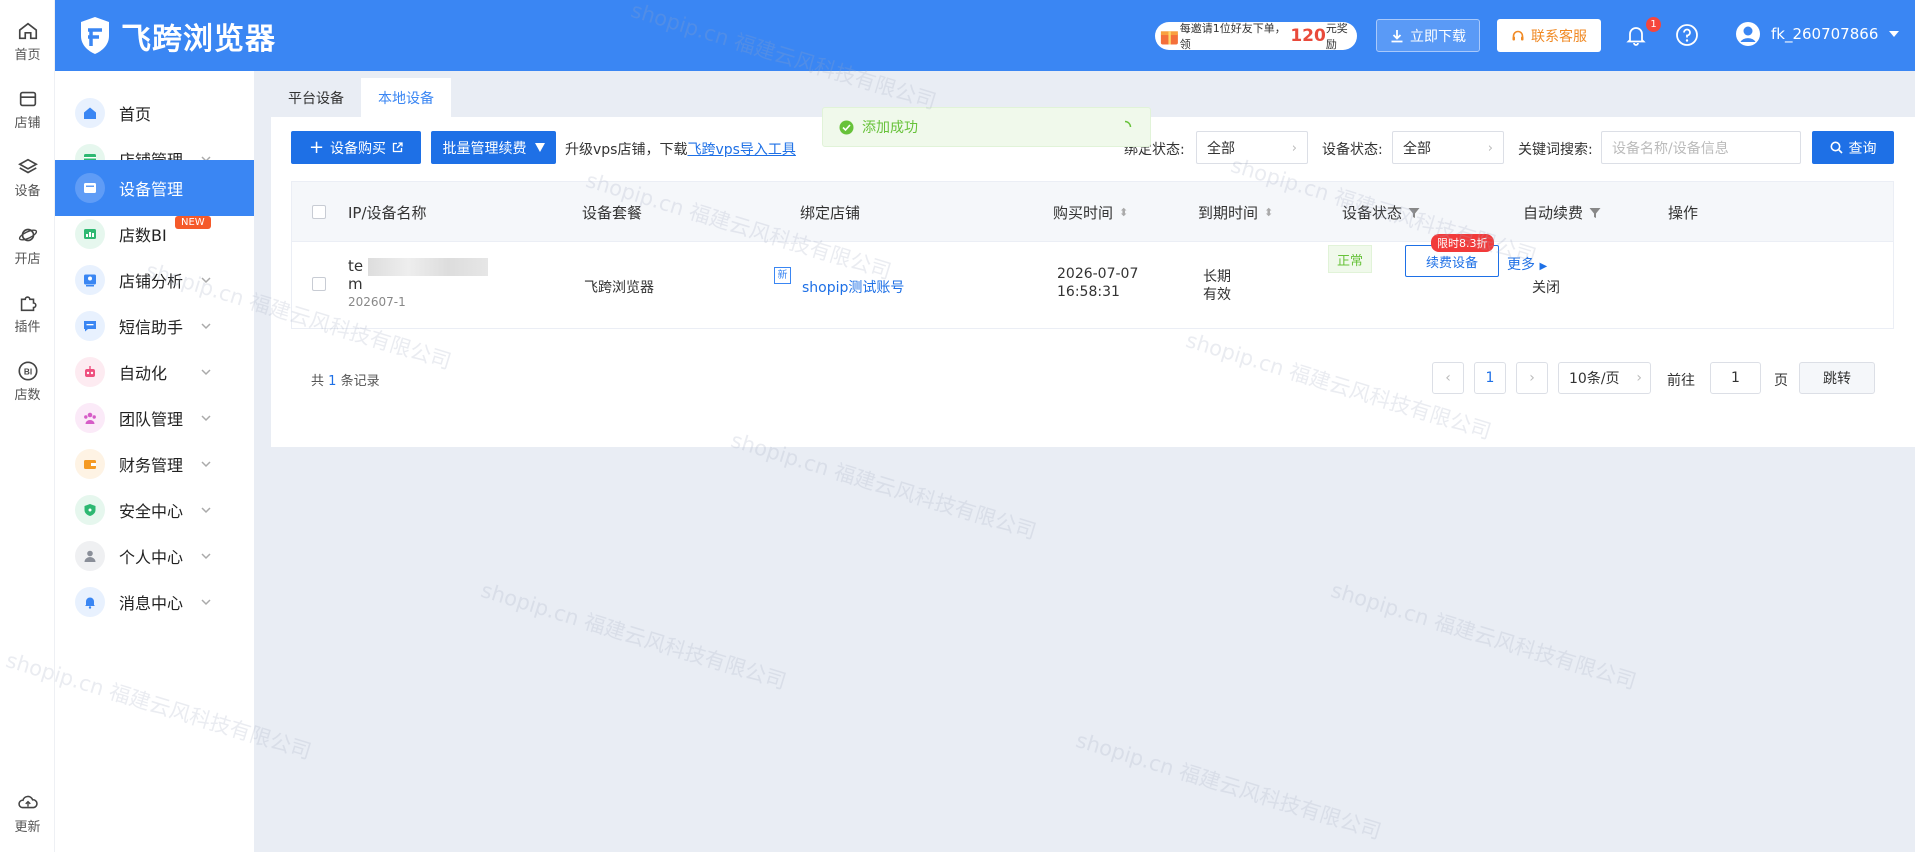  What do you see at coordinates (151, 327) in the screenshot?
I see `sidebar-item-label: 短信助手` at bounding box center [151, 327].